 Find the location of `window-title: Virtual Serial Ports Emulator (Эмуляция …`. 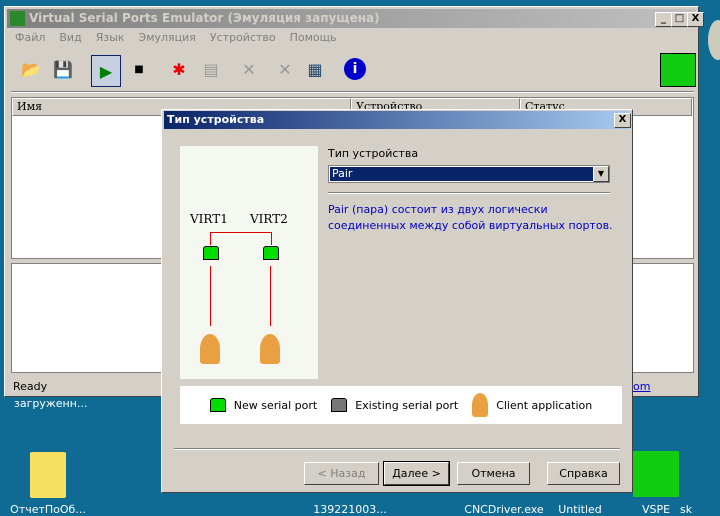

window-title: Virtual Serial Ports Emulator (Эмуляция … is located at coordinates (204, 18).